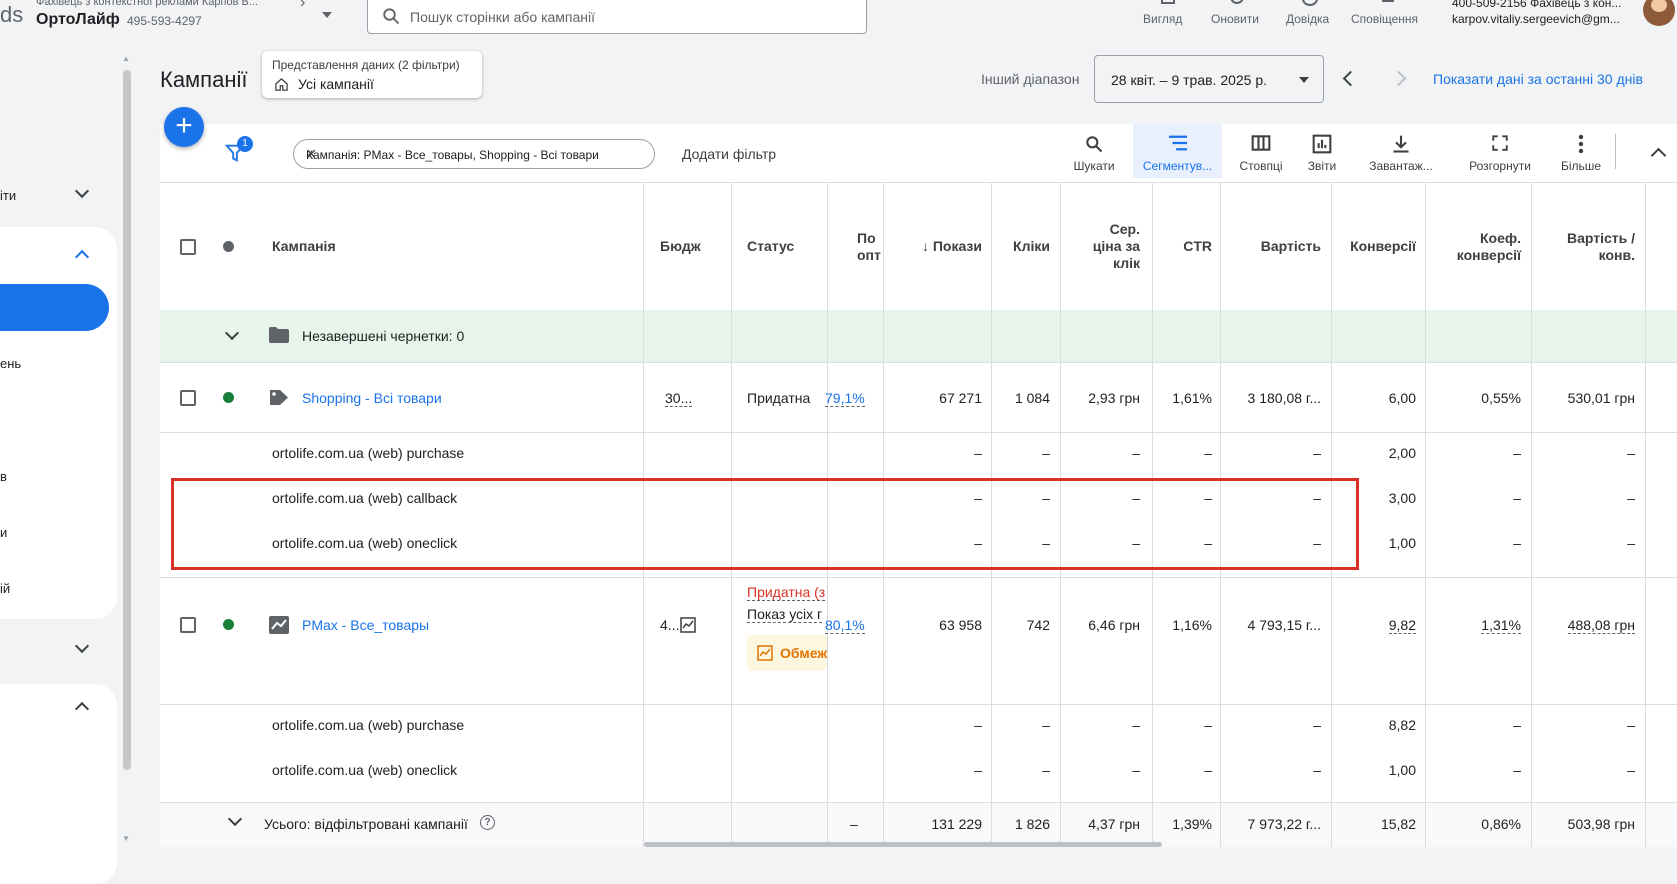  What do you see at coordinates (366, 65) in the screenshot?
I see `view-label: Представлення даних (2 фільтри)` at bounding box center [366, 65].